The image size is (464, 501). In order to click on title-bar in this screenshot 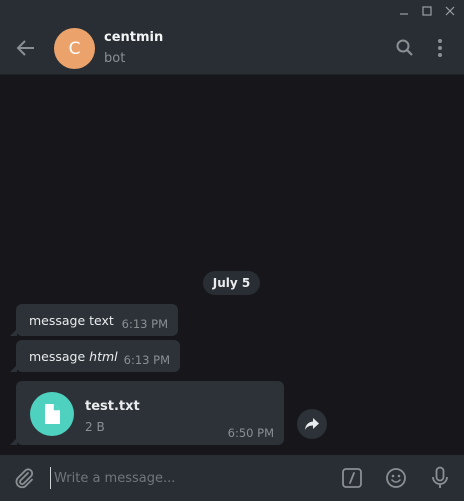, I will do `click(232, 10)`.